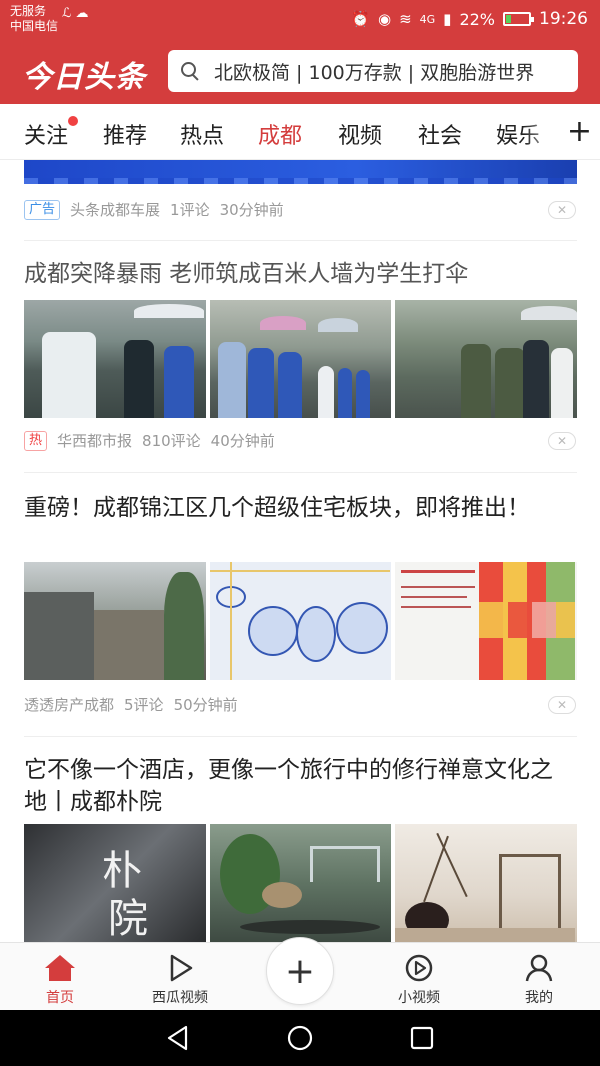 Image resolution: width=600 pixels, height=1066 pixels. I want to click on search-icon, so click(190, 71).